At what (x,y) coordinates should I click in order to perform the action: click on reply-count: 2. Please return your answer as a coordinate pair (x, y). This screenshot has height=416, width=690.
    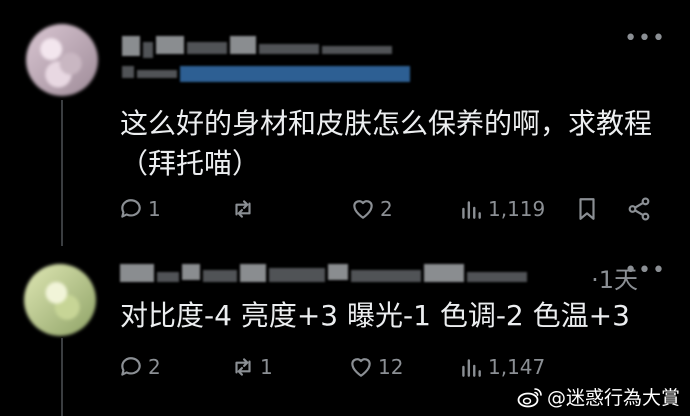
    Looking at the image, I should click on (154, 367).